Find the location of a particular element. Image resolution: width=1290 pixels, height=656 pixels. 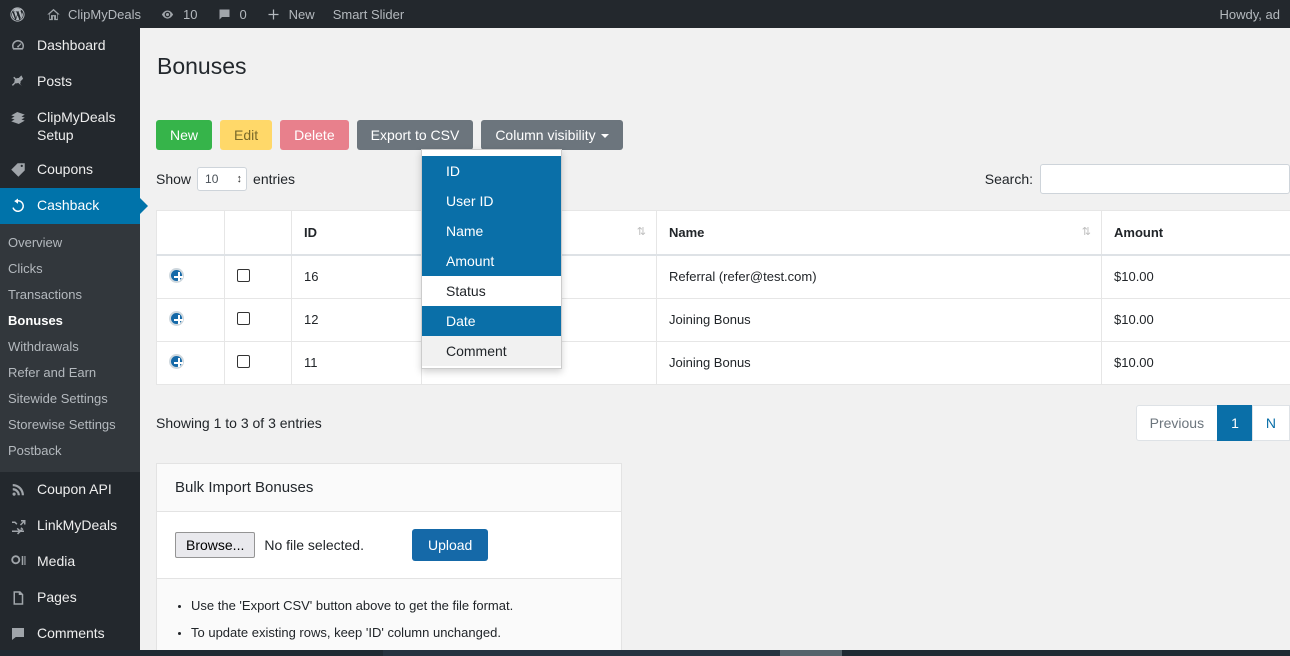

sidebar-item-label: LinkMyDeals is located at coordinates (77, 525).